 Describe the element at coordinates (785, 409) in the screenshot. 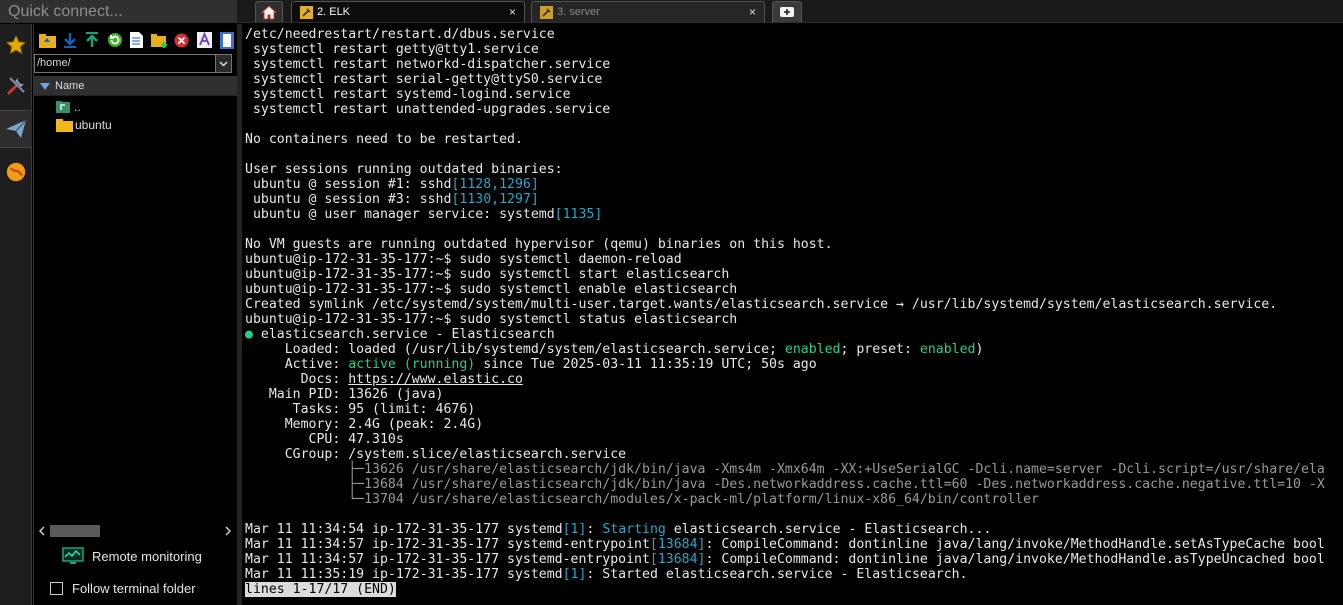

I see `terminal-line: Tasks: 95 (limit: 4676)` at that location.